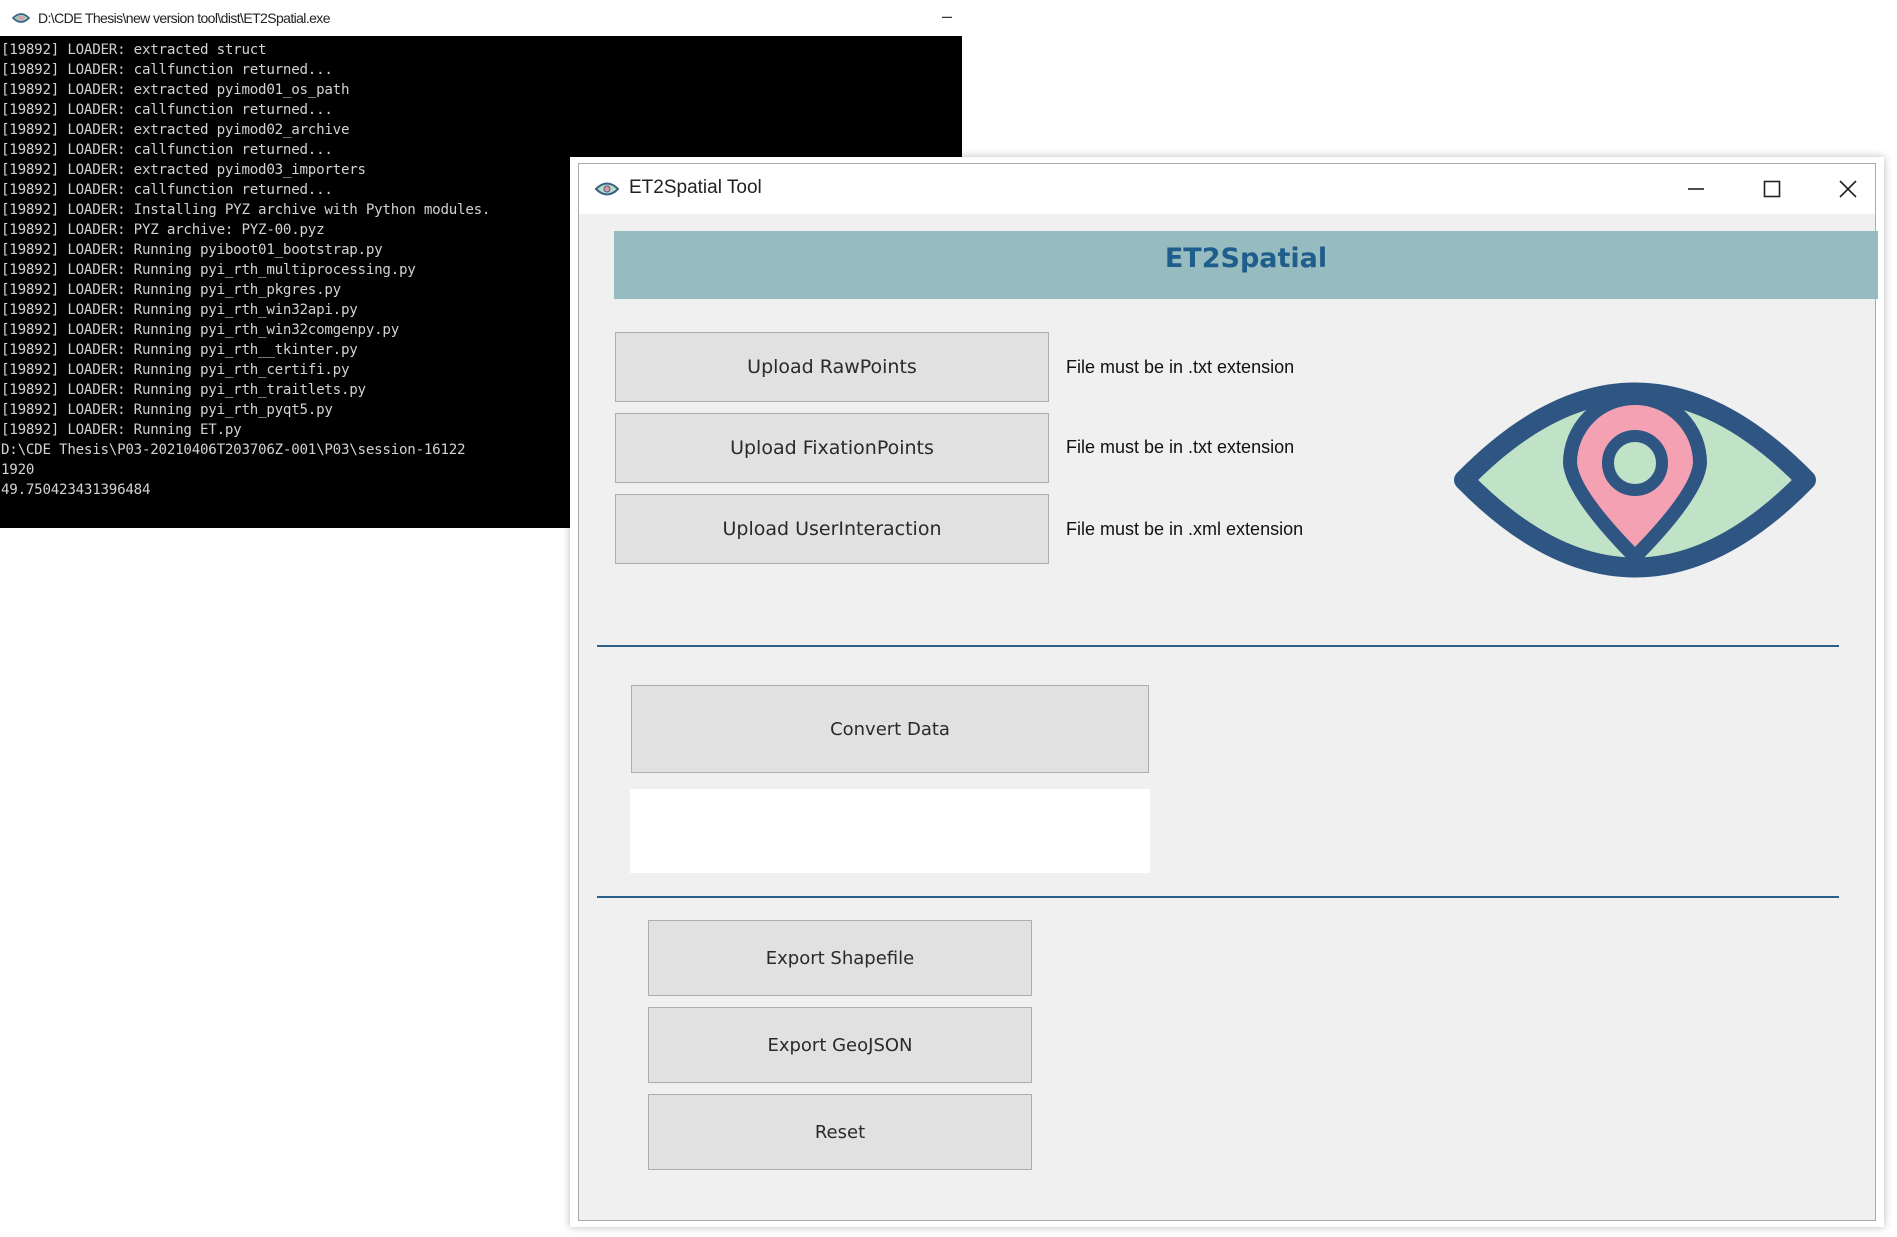  Describe the element at coordinates (1635, 480) in the screenshot. I see `eye-location-pin-logo` at that location.